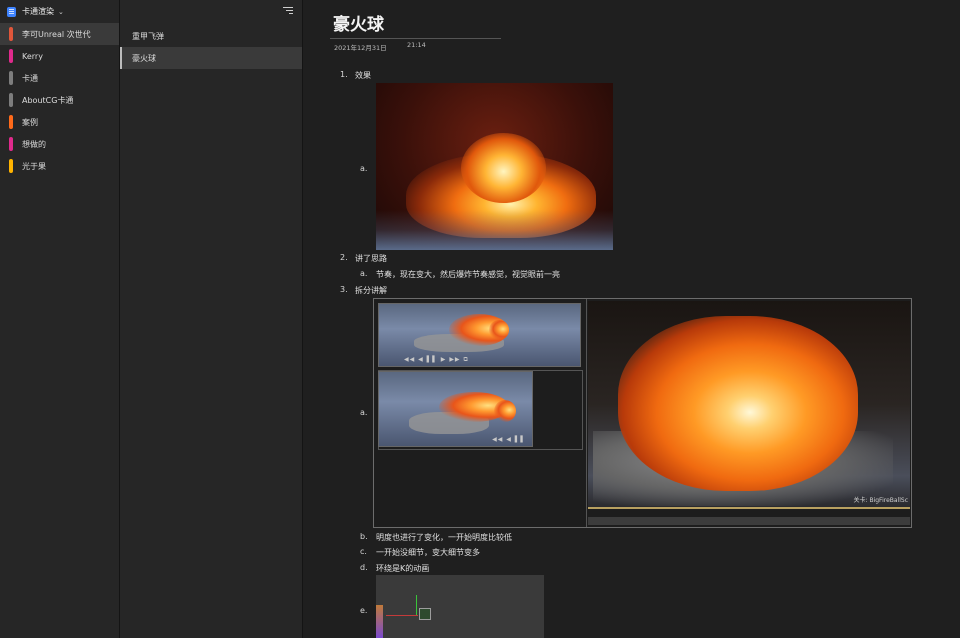 This screenshot has height=638, width=960. I want to click on list-item-text: 效果, so click(363, 75).